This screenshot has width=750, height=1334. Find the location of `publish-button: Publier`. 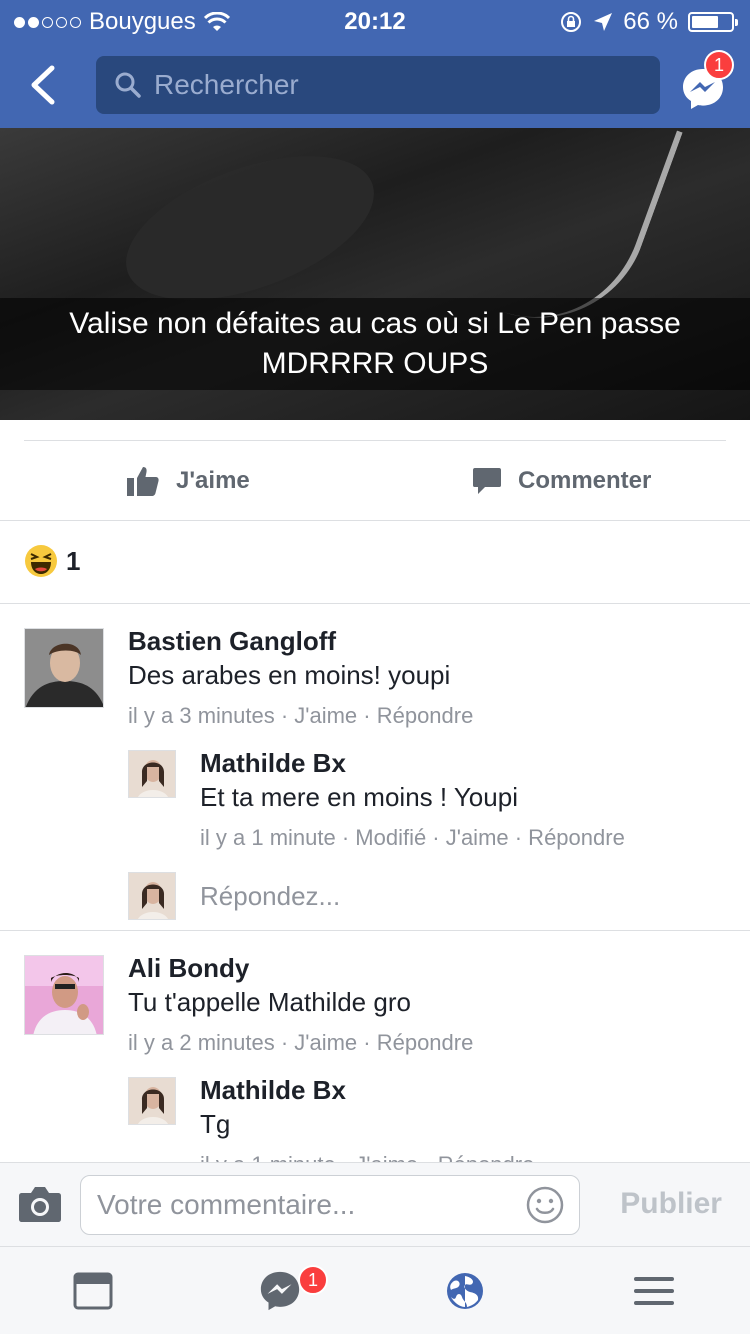

publish-button: Publier is located at coordinates (671, 1204).